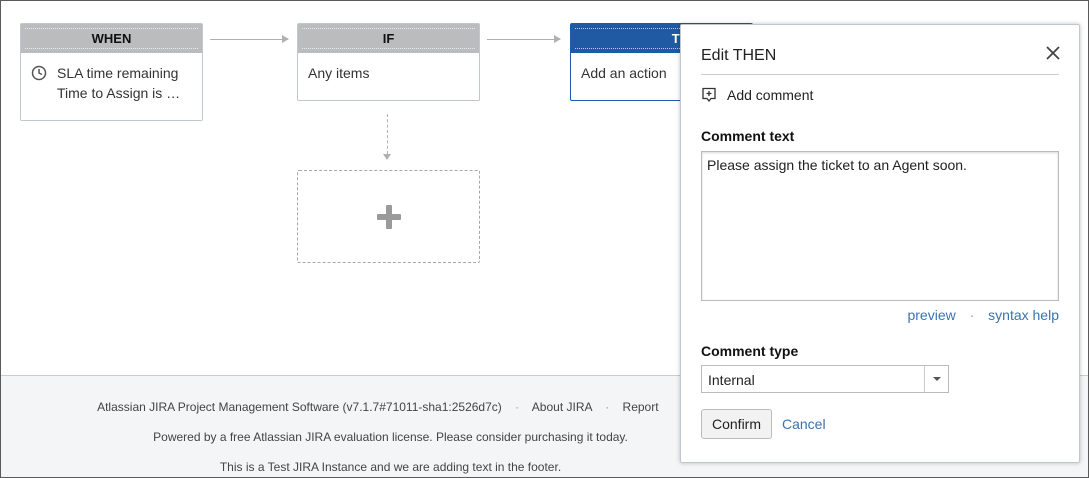 The image size is (1089, 478). I want to click on action-type-row: Add comment, so click(757, 95).